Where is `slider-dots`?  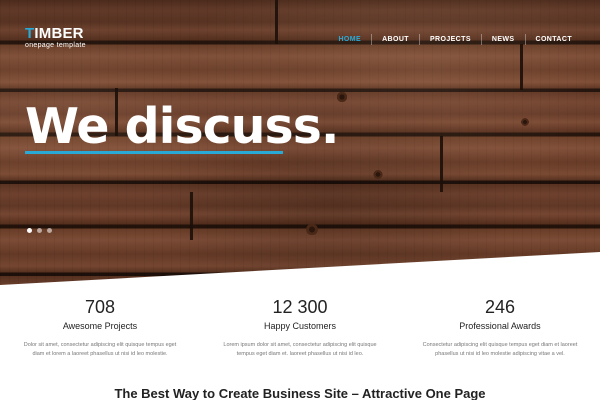
slider-dots is located at coordinates (39, 230).